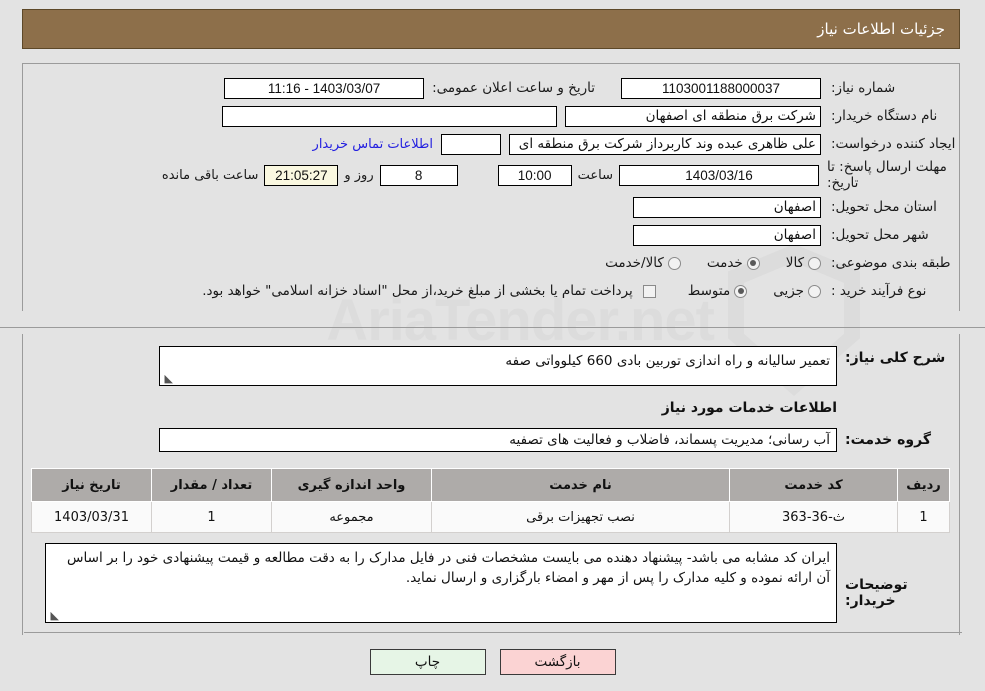 The image size is (985, 691). I want to click on buyer-org-label: نام دستگاه خریدار:, so click(884, 116).